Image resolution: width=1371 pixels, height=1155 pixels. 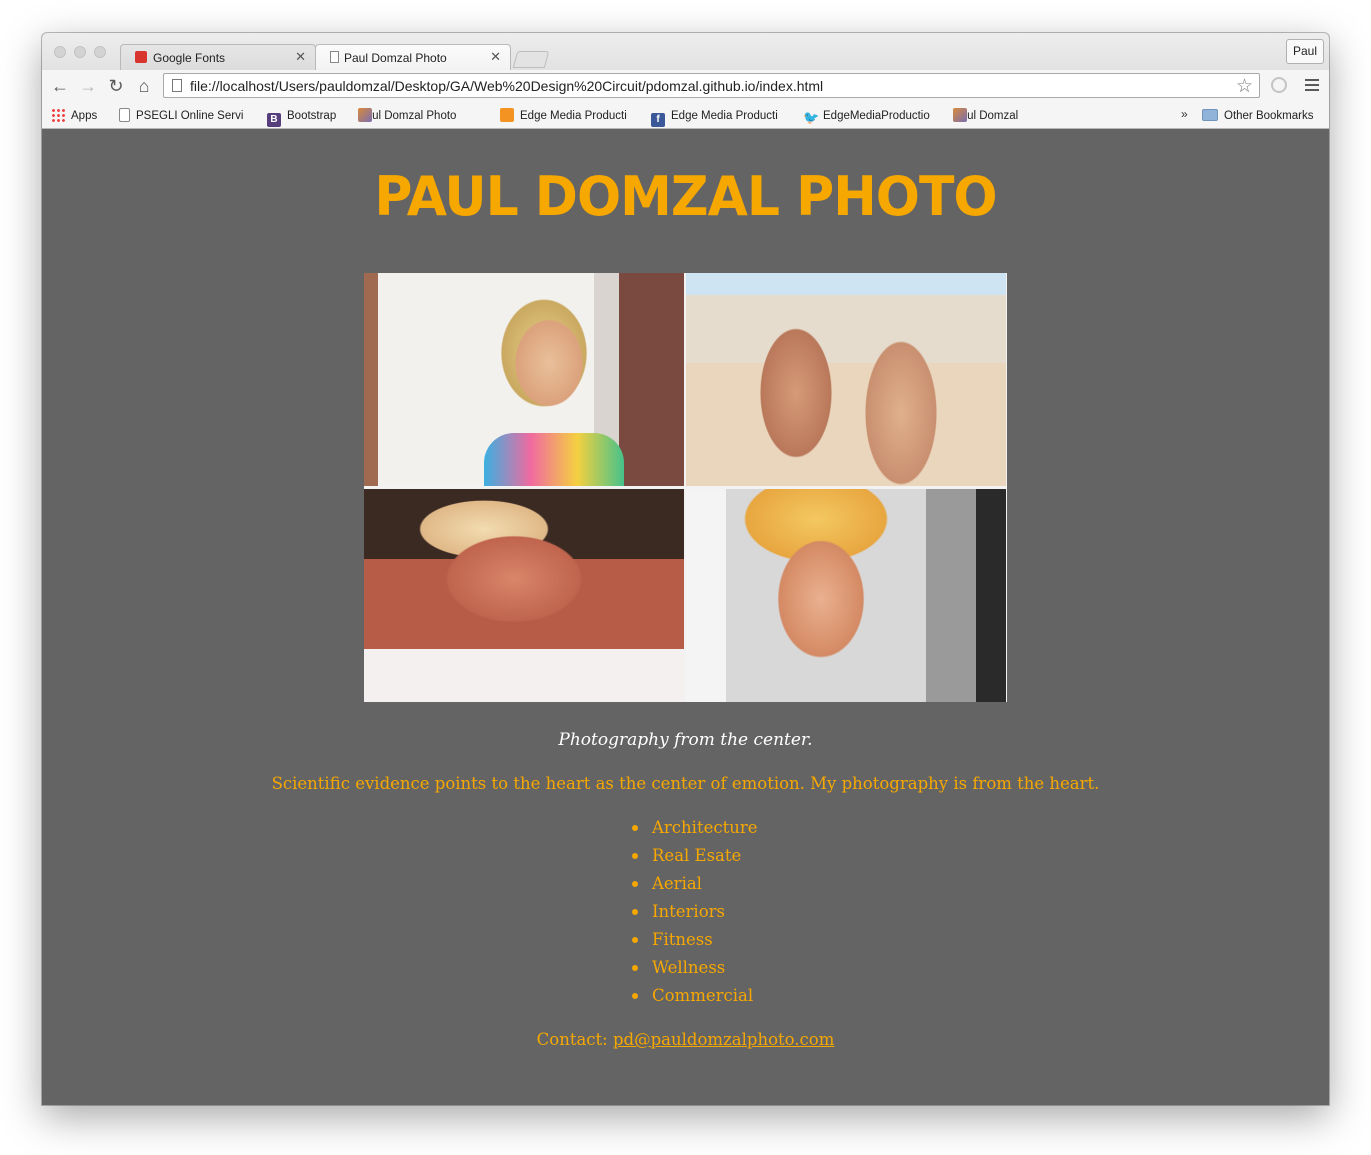 I want to click on list-item: Wellness, so click(x=695, y=972).